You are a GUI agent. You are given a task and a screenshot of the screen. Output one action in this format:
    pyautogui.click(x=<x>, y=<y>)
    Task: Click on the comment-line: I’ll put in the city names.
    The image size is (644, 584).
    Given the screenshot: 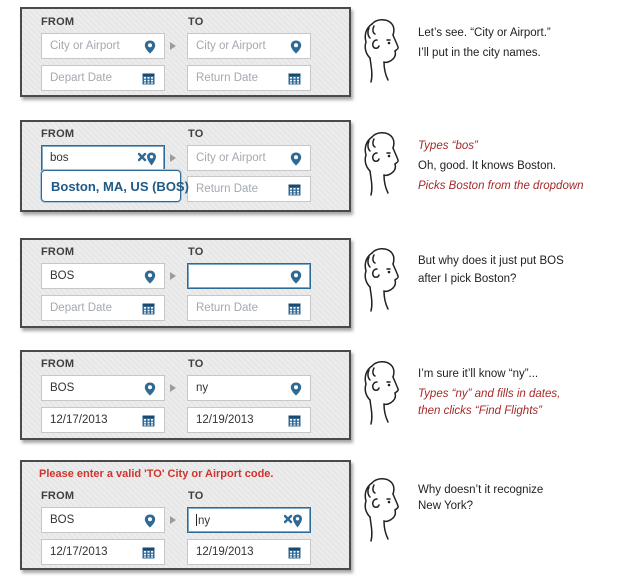 What is the action you would take?
    pyautogui.click(x=479, y=53)
    